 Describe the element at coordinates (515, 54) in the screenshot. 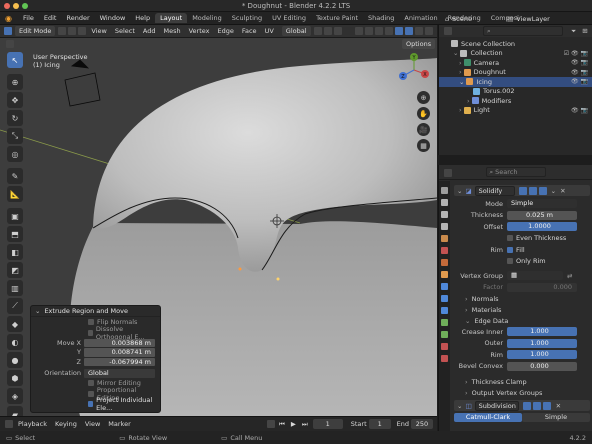

I see `tree-item-collection: ⌄ Collection ☑ 👁 📷` at that location.